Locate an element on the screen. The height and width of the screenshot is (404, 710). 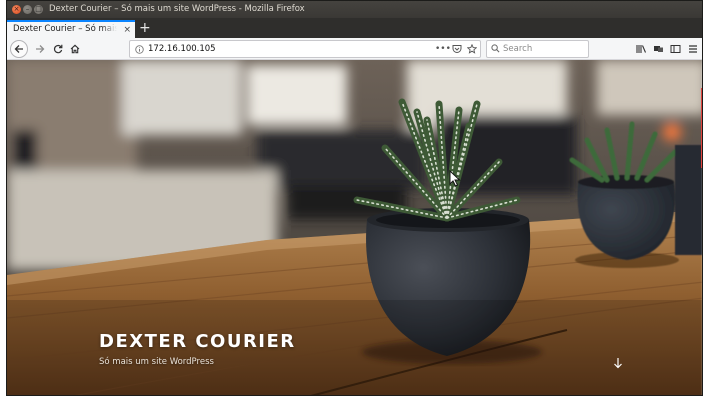
menu-icon is located at coordinates (693, 49).